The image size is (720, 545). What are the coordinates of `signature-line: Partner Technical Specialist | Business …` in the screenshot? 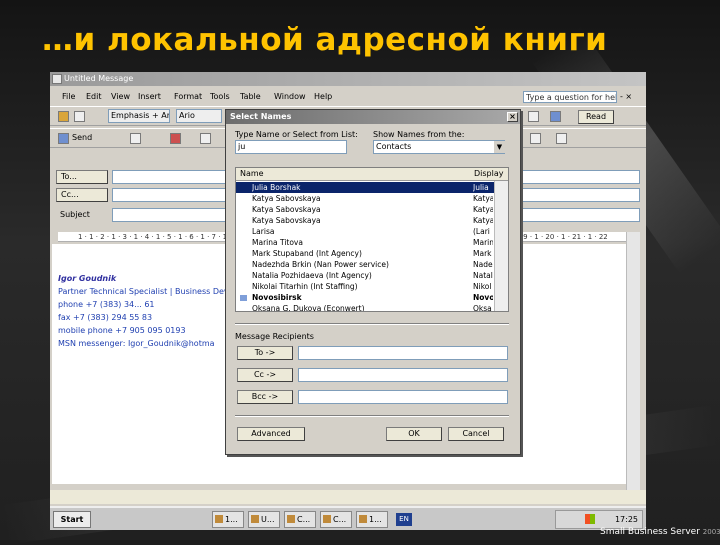 It's located at (149, 291).